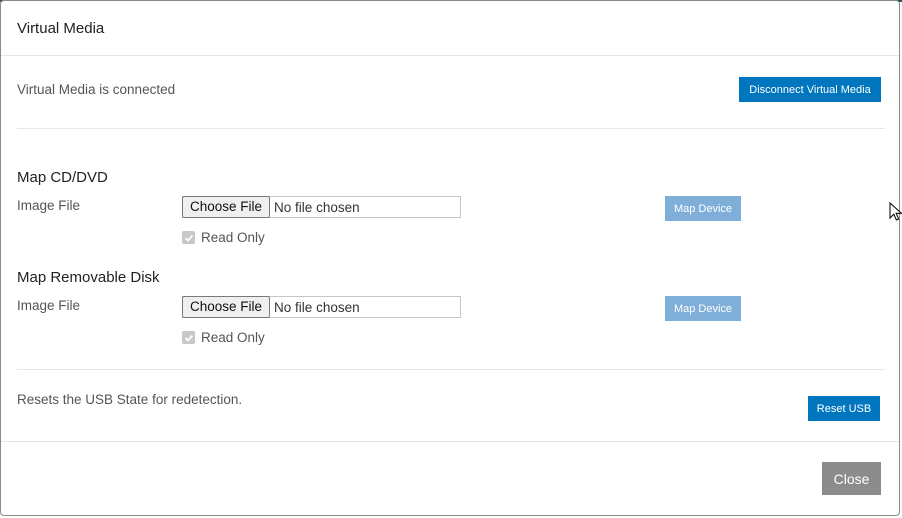 This screenshot has height=518, width=902. What do you see at coordinates (233, 337) in the screenshot?
I see `removable-disk-read-only-label: Read Only` at bounding box center [233, 337].